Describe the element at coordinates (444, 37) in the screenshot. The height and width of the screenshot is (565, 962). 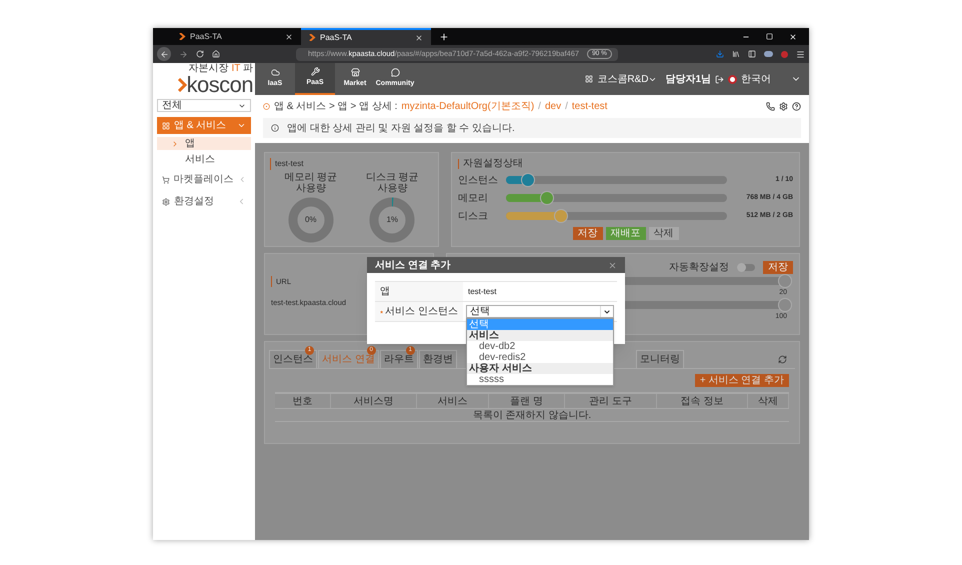
I see `new-tab-icon` at that location.